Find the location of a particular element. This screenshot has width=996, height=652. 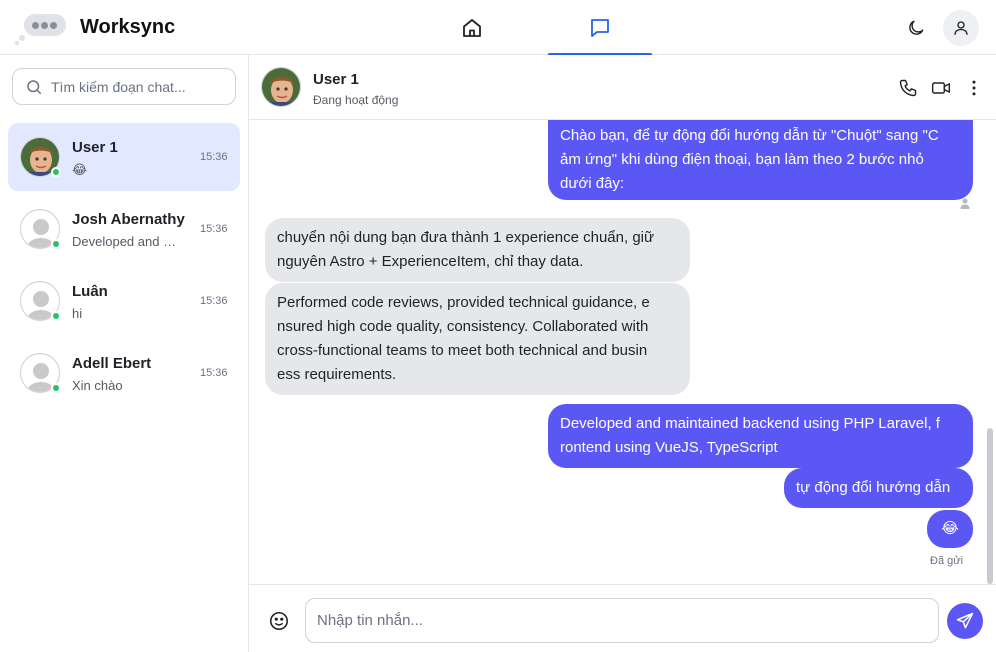

logo is located at coordinates (42, 27).